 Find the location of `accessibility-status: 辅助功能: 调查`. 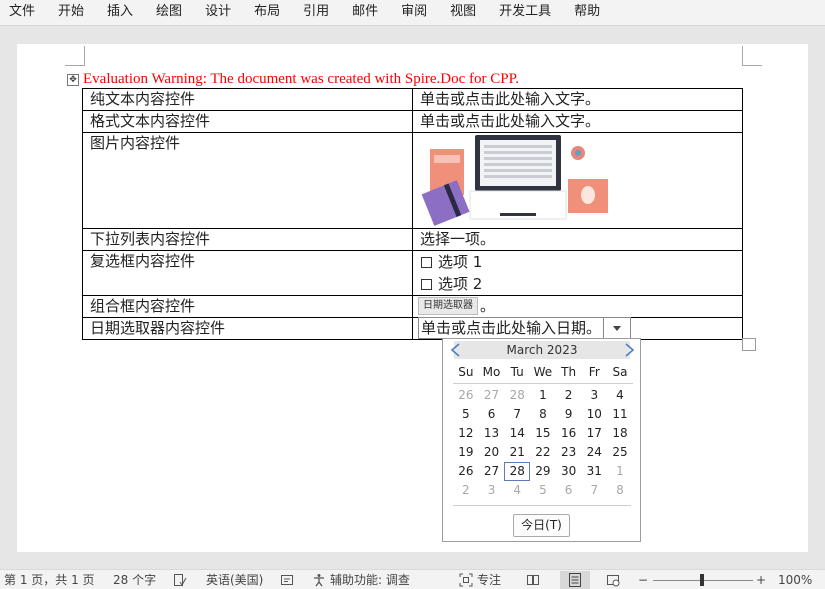

accessibility-status: 辅助功能: 调查 is located at coordinates (370, 580).